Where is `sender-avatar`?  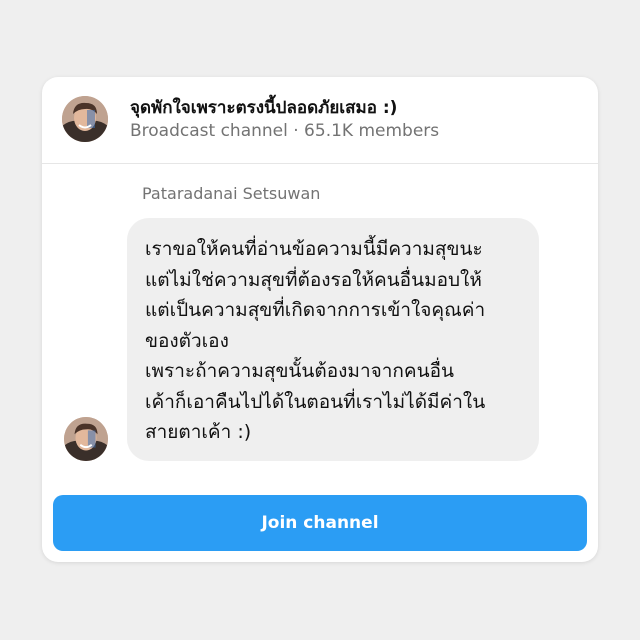
sender-avatar is located at coordinates (86, 439).